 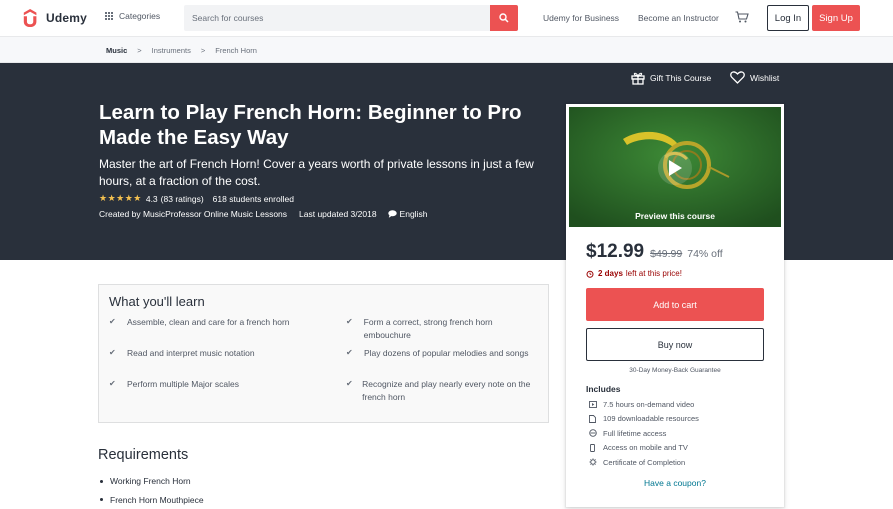 I want to click on categories-menu: Categories, so click(x=132, y=16).